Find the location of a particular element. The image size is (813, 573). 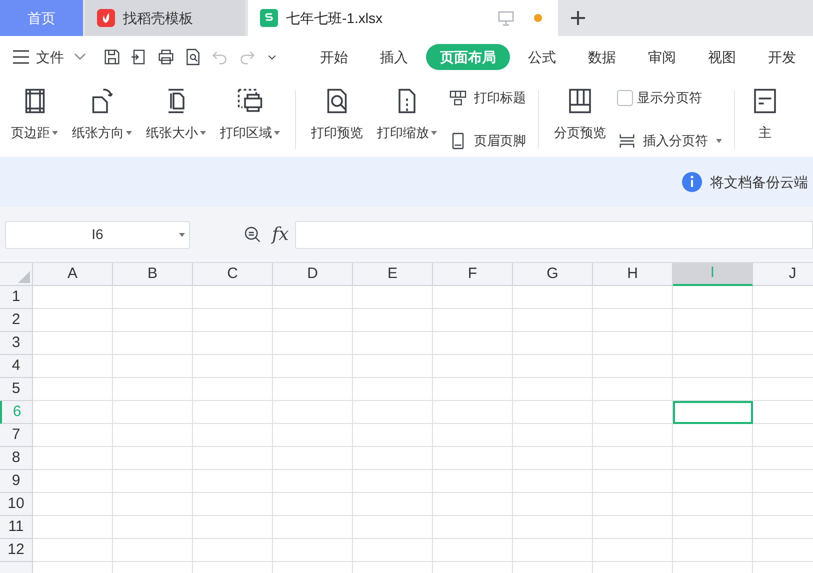

row-header: 3 is located at coordinates (16, 343).